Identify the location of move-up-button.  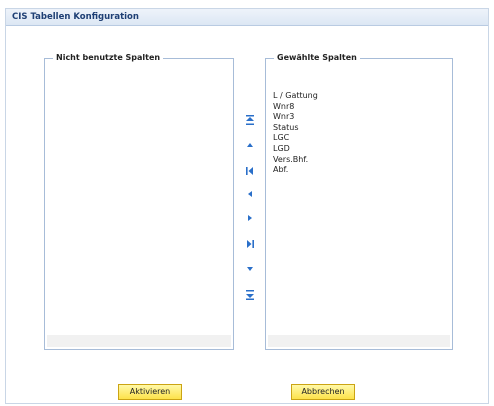
(250, 145).